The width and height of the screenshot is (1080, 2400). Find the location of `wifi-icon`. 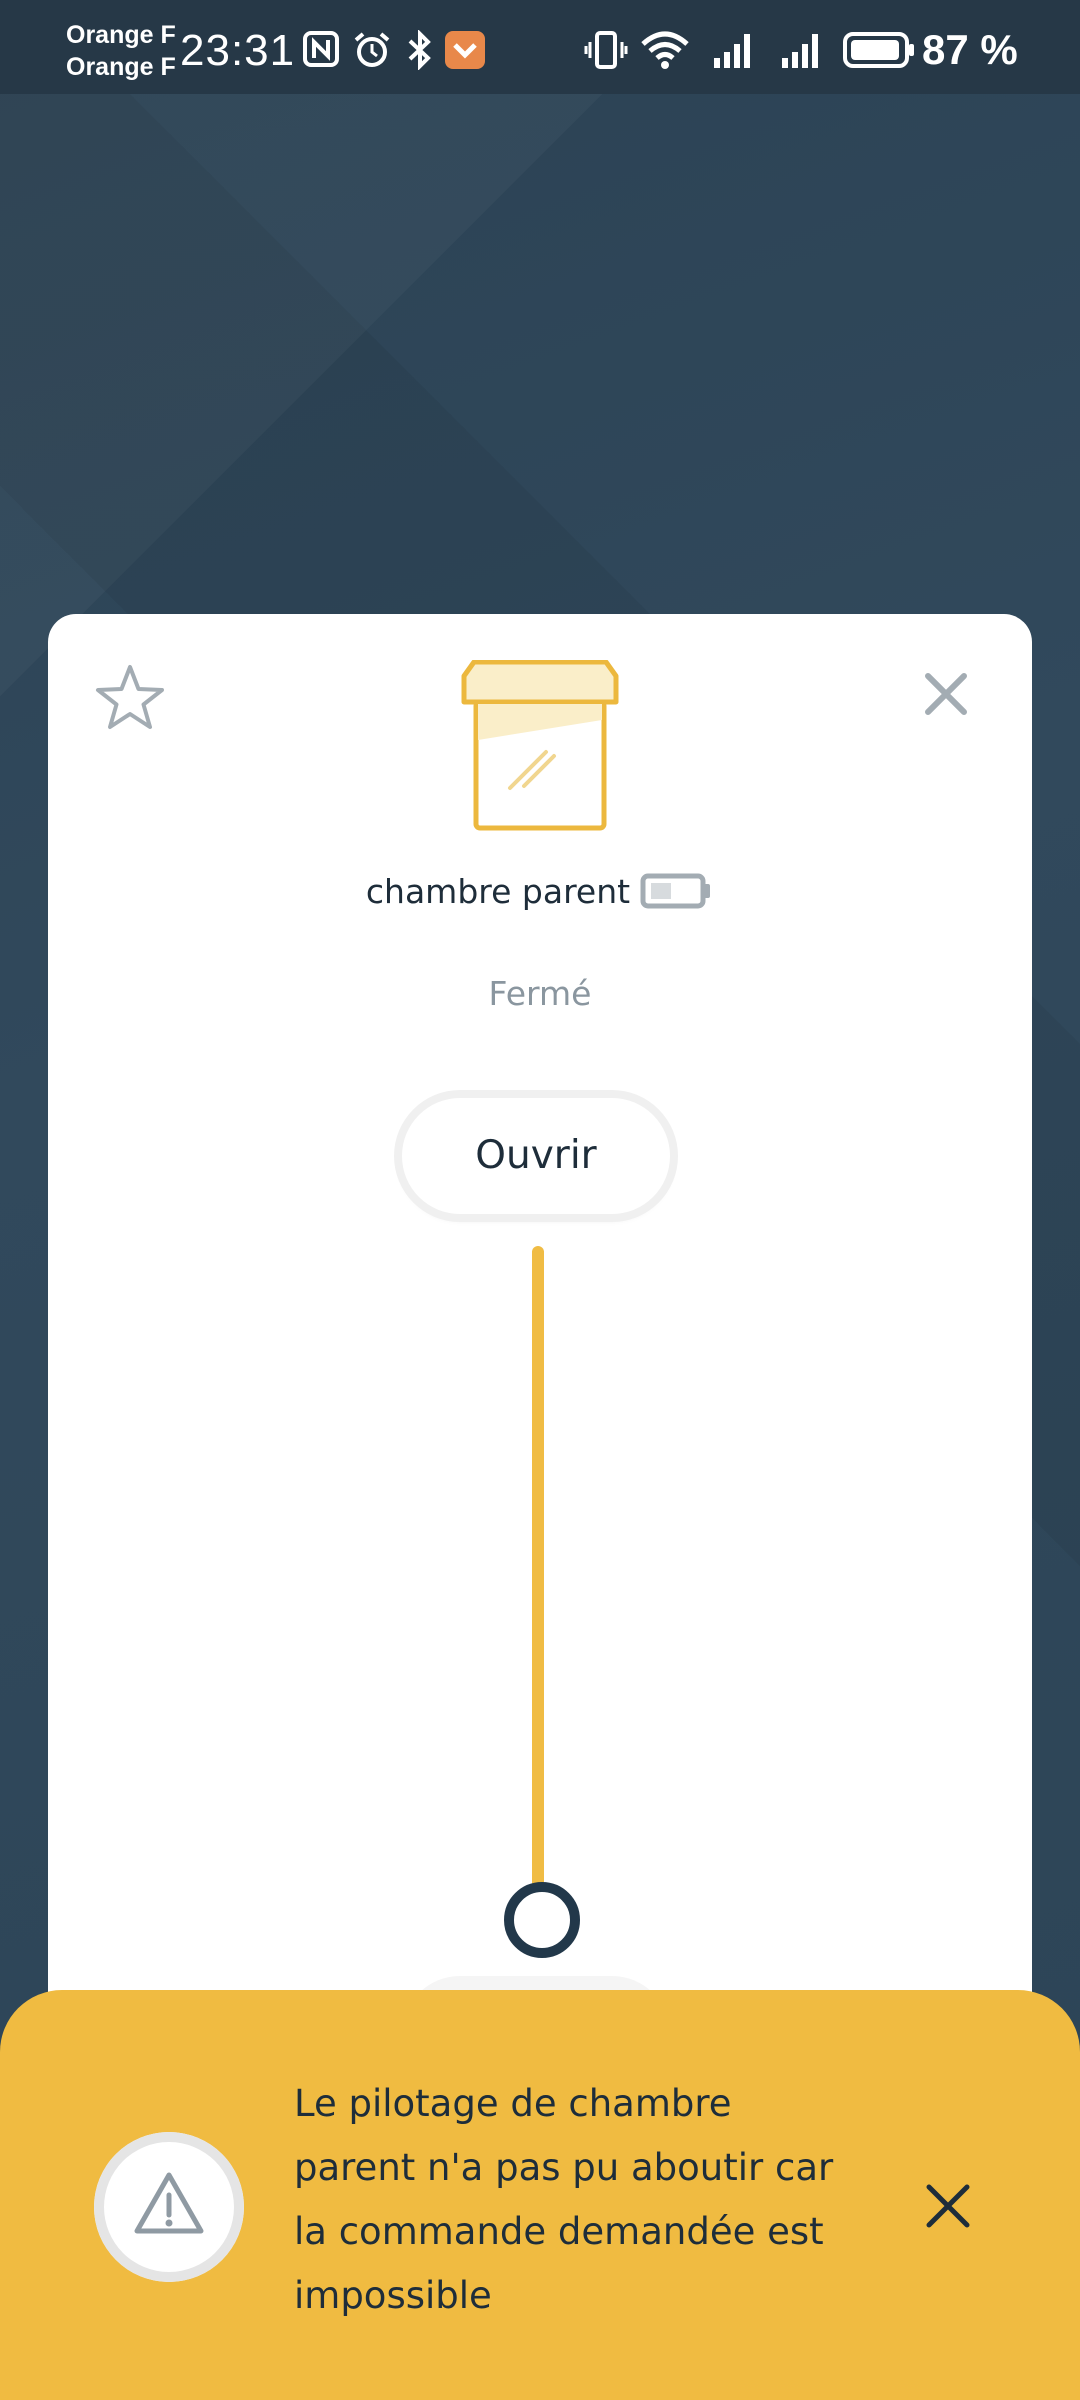

wifi-icon is located at coordinates (665, 50).